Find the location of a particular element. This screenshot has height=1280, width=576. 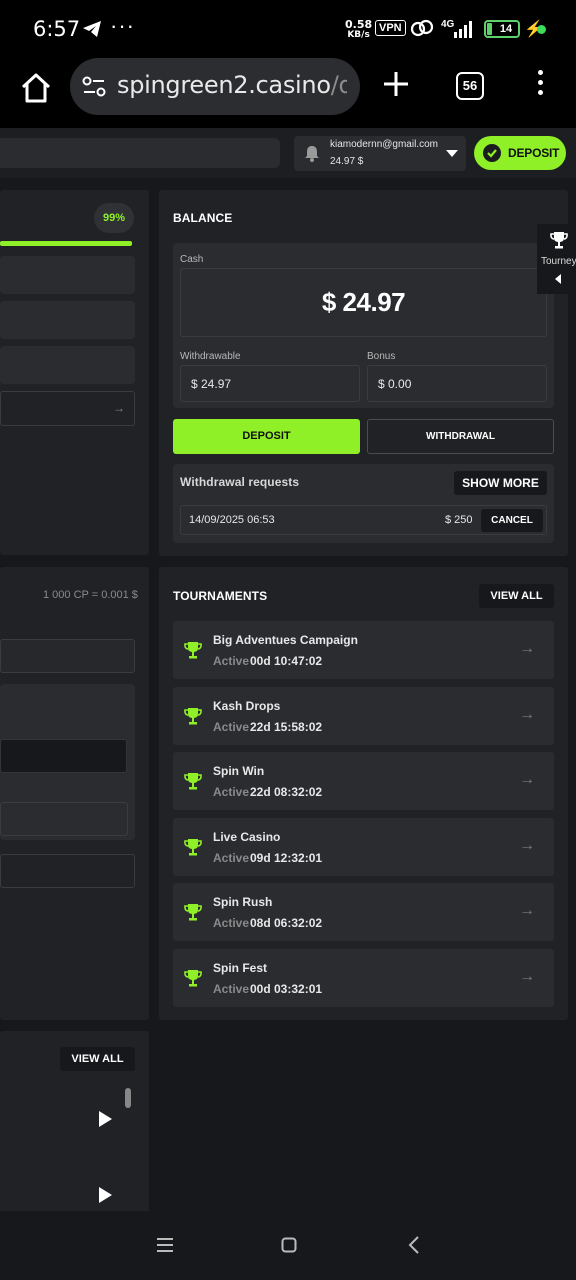

points-panel is located at coordinates (67, 762).